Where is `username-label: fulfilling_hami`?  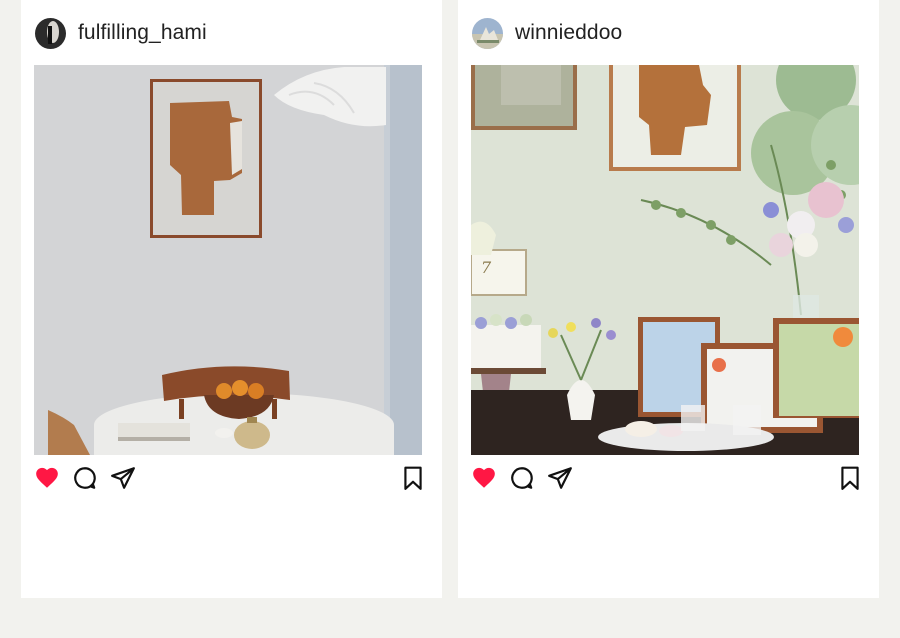
username-label: fulfilling_hami is located at coordinates (142, 33).